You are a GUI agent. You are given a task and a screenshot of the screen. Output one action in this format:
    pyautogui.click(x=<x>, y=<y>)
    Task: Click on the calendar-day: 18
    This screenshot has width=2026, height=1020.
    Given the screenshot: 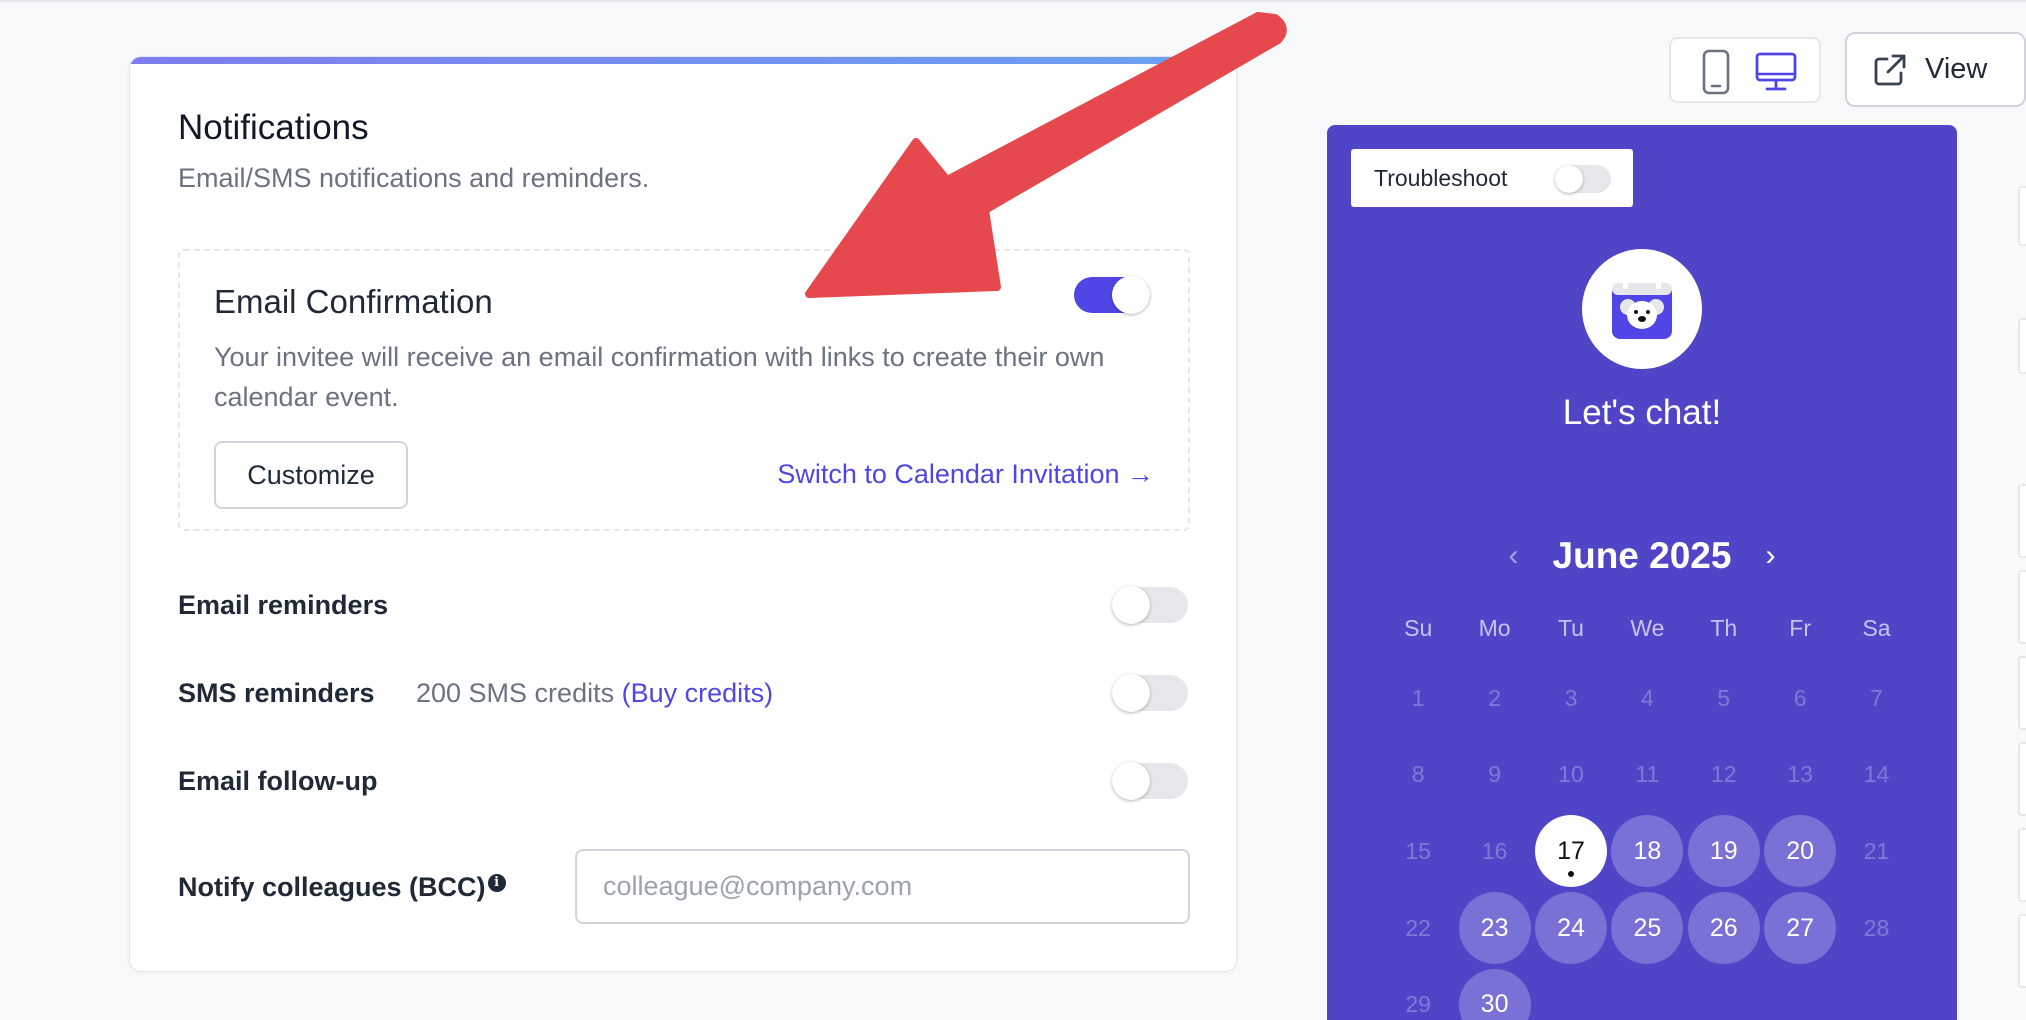 What is the action you would take?
    pyautogui.click(x=1647, y=851)
    